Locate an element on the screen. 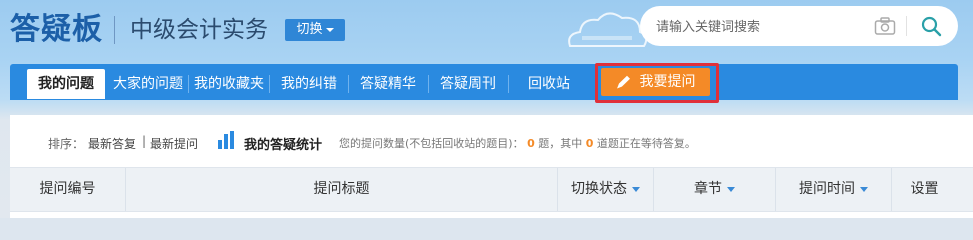 The image size is (973, 240). cloud-decoration is located at coordinates (608, 29).